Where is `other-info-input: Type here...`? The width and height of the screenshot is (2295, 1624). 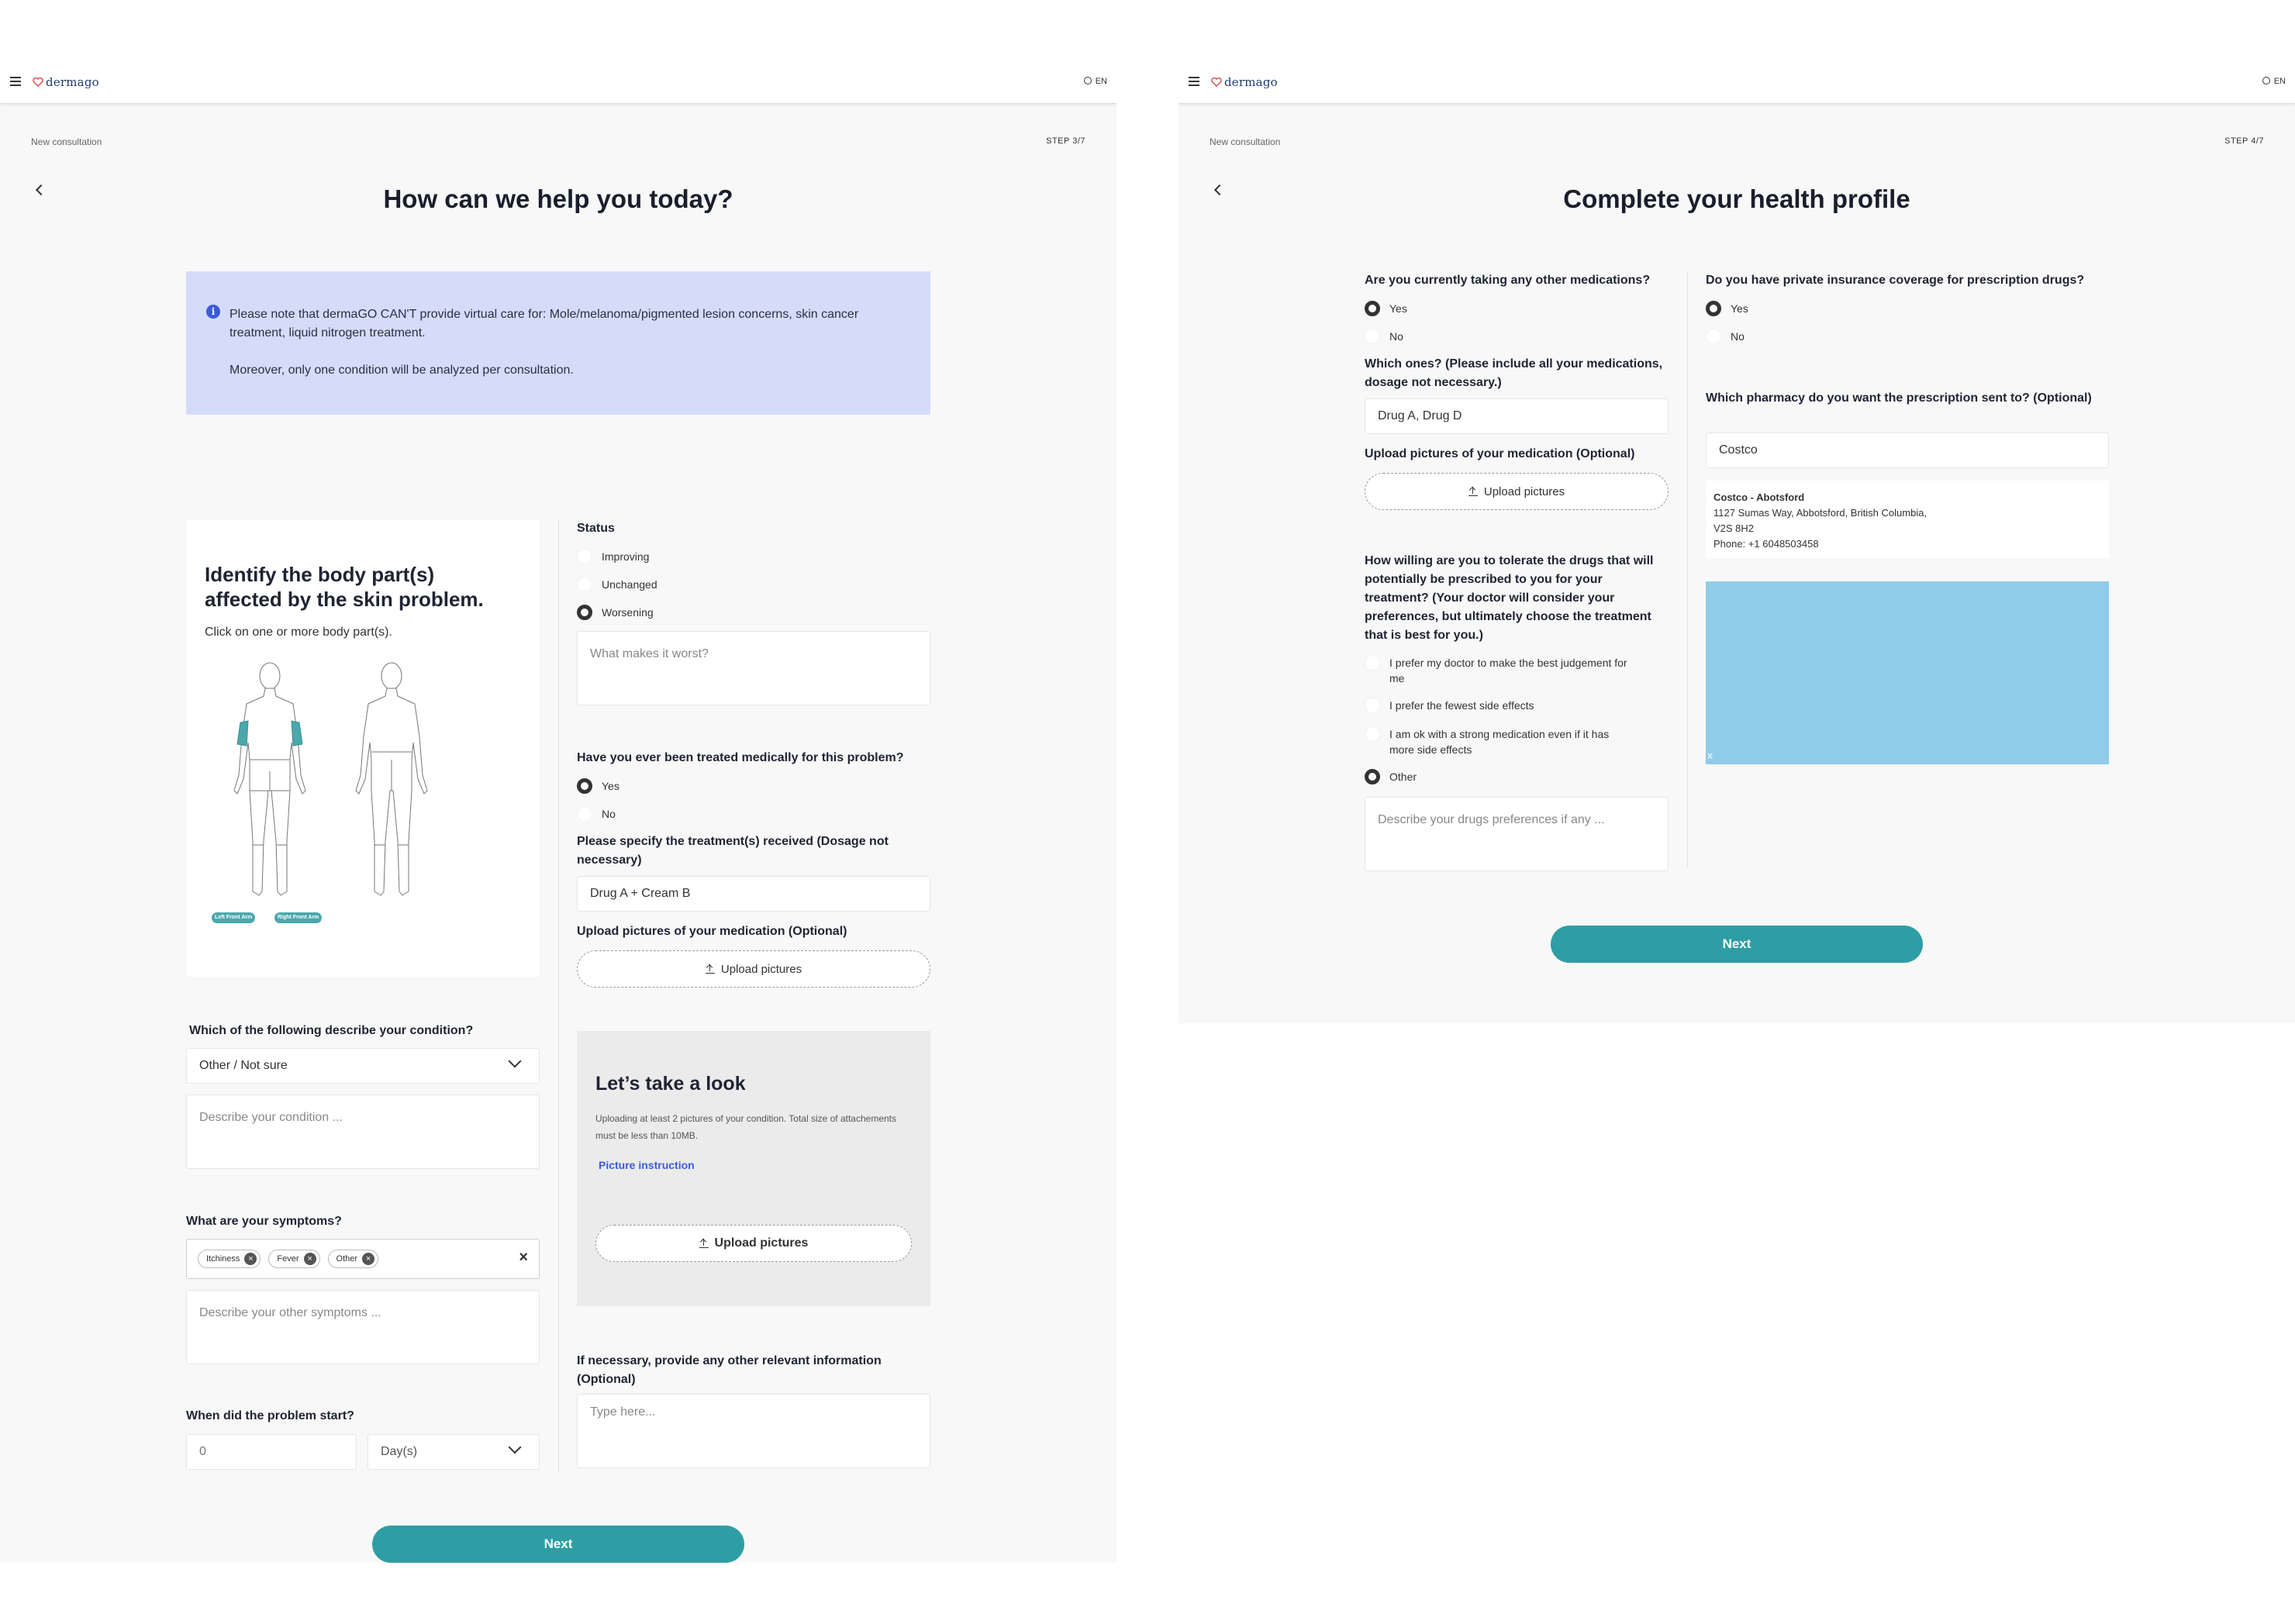 other-info-input: Type here... is located at coordinates (753, 1431).